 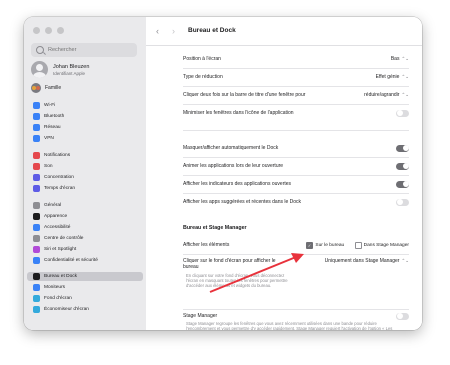 I want to click on back-button: ‹, so click(x=157, y=31).